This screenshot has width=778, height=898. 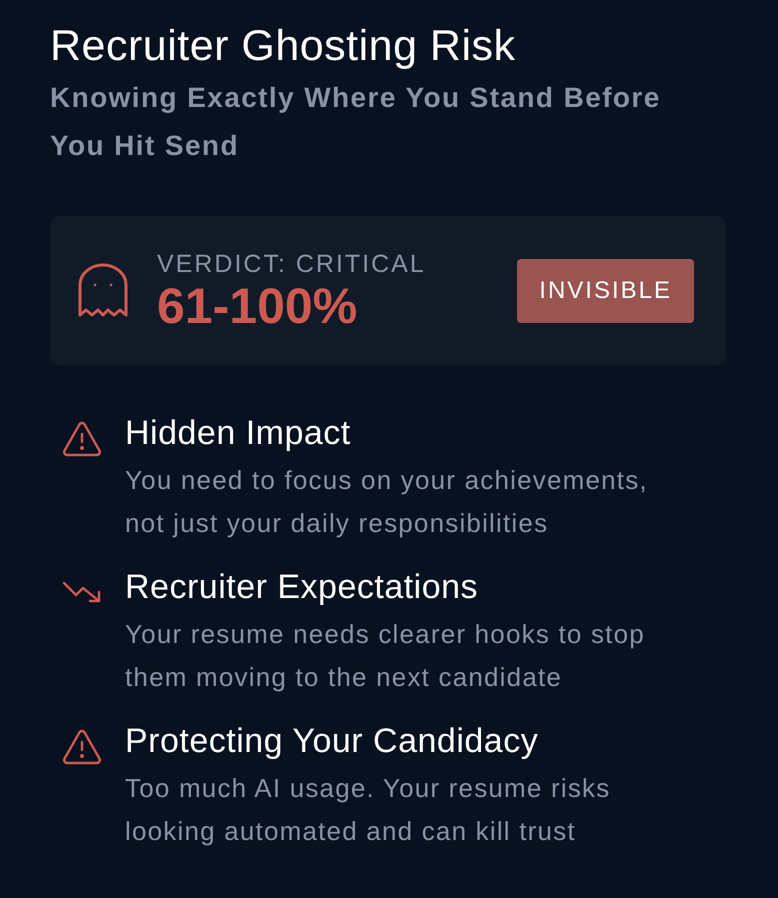 I want to click on trend-down-icon, so click(x=82, y=591).